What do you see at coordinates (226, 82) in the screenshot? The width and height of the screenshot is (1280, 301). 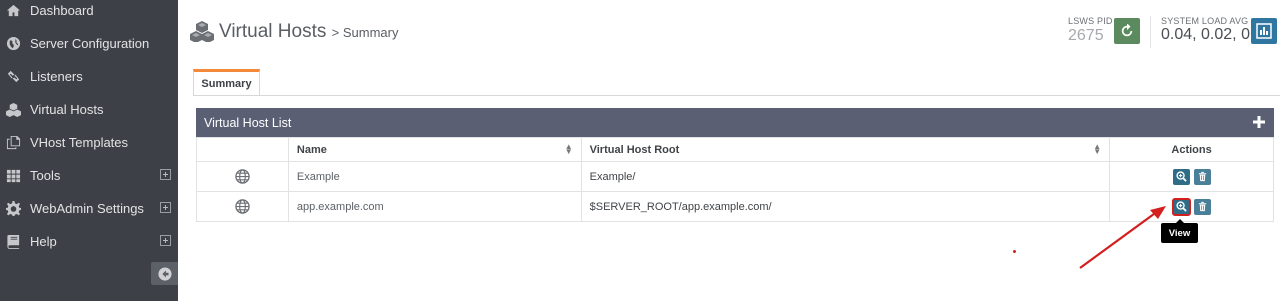 I see `tab-summary: Summary` at bounding box center [226, 82].